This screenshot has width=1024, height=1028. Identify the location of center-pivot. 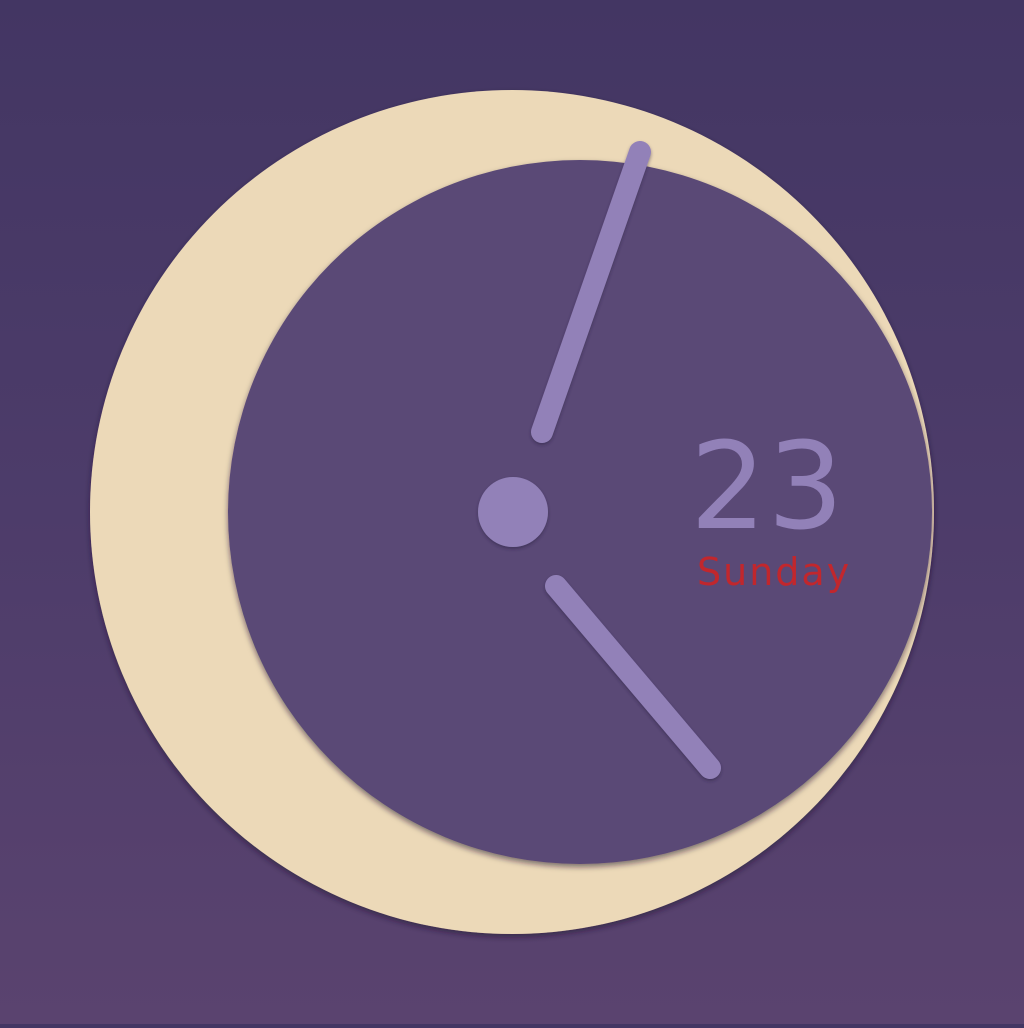
(513, 512).